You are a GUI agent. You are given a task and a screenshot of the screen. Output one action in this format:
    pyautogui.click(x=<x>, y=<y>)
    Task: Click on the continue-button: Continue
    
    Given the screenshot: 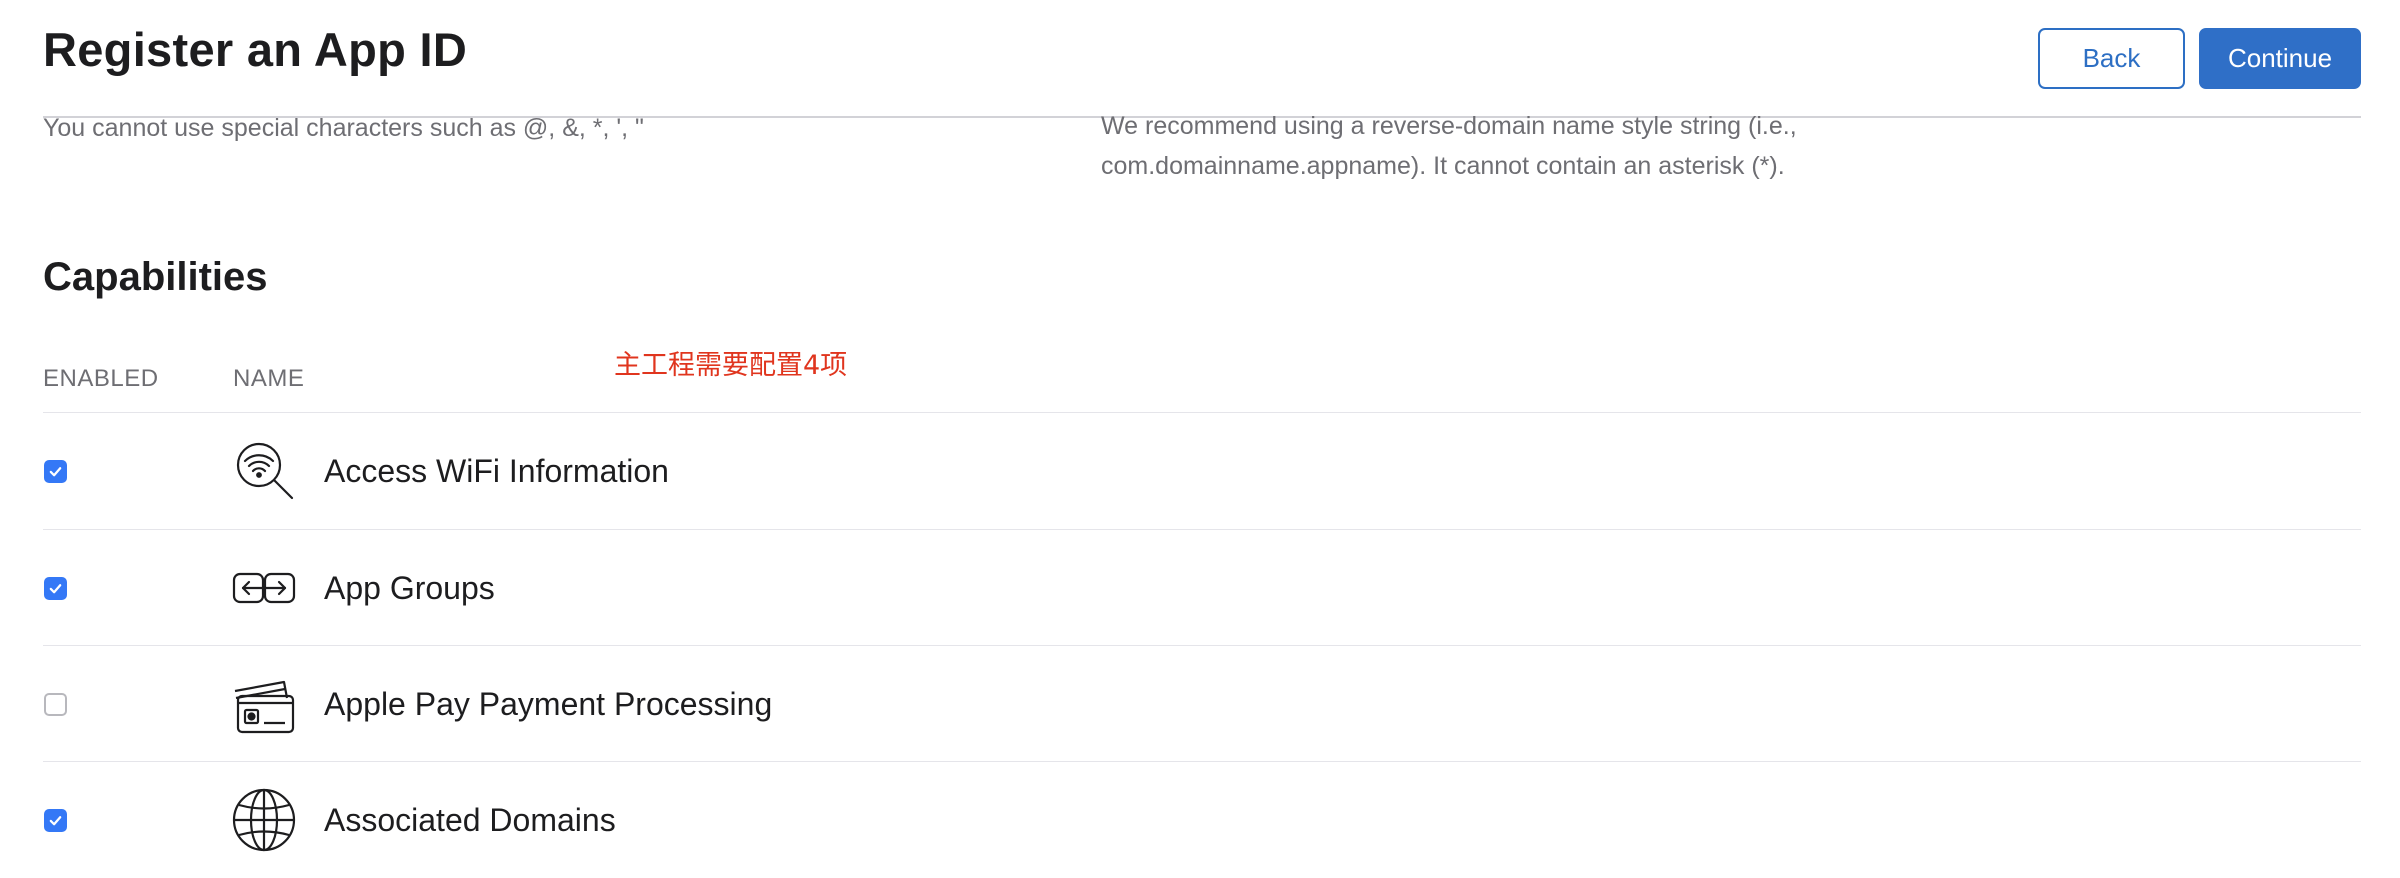 What is the action you would take?
    pyautogui.click(x=2280, y=58)
    